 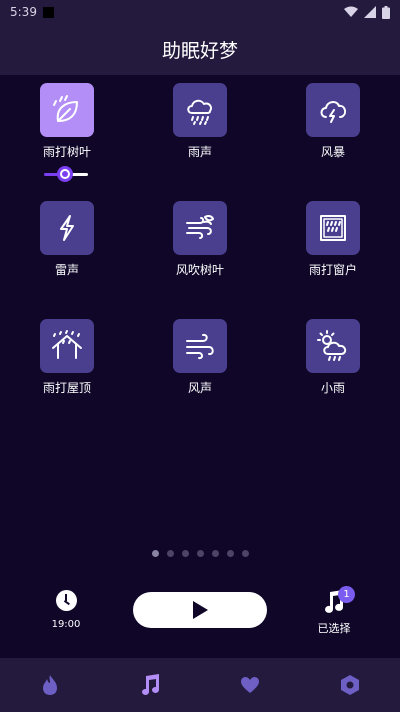 I want to click on nav-music, so click(x=150, y=685).